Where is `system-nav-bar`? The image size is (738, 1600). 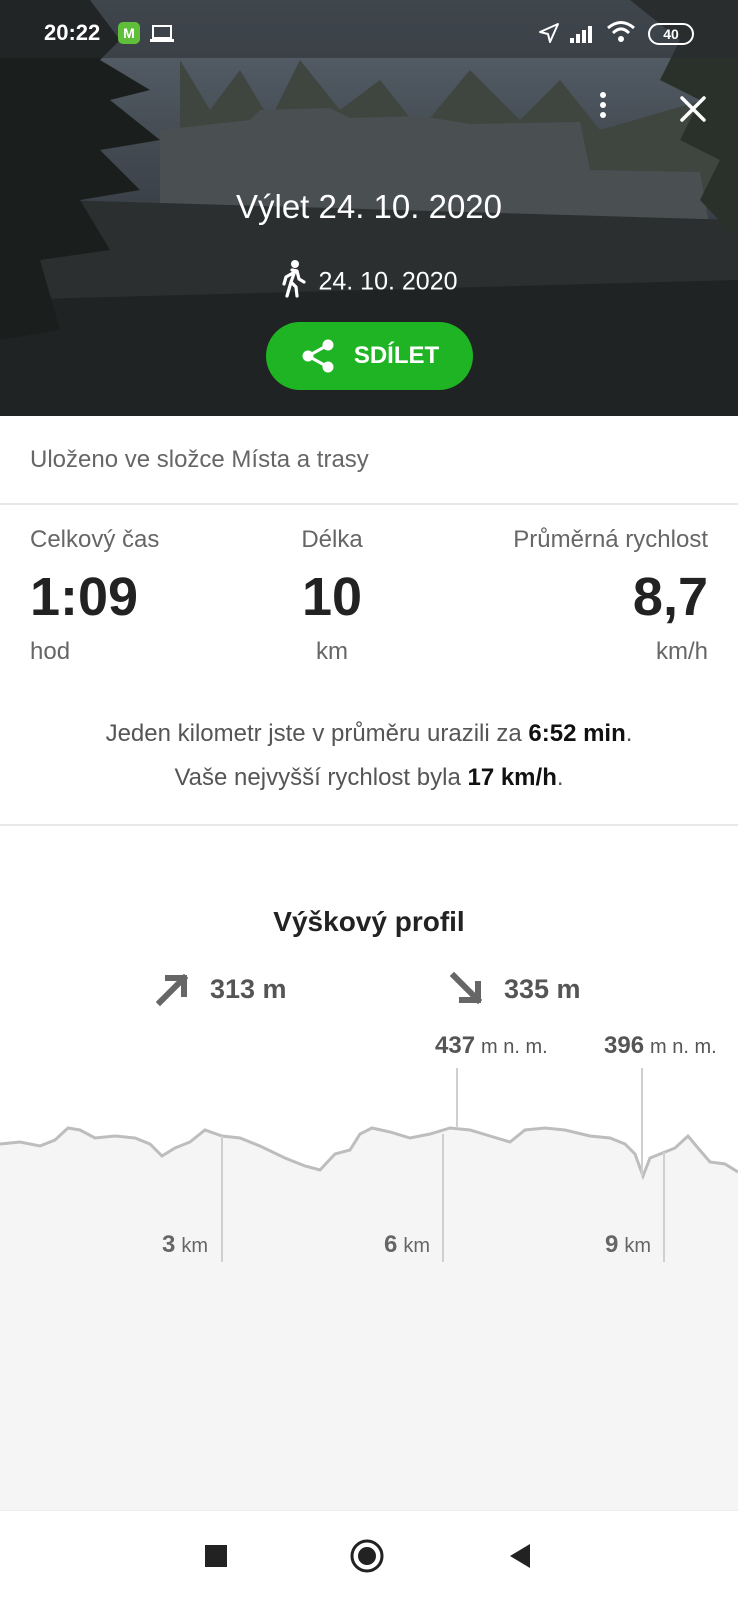
system-nav-bar is located at coordinates (369, 1555).